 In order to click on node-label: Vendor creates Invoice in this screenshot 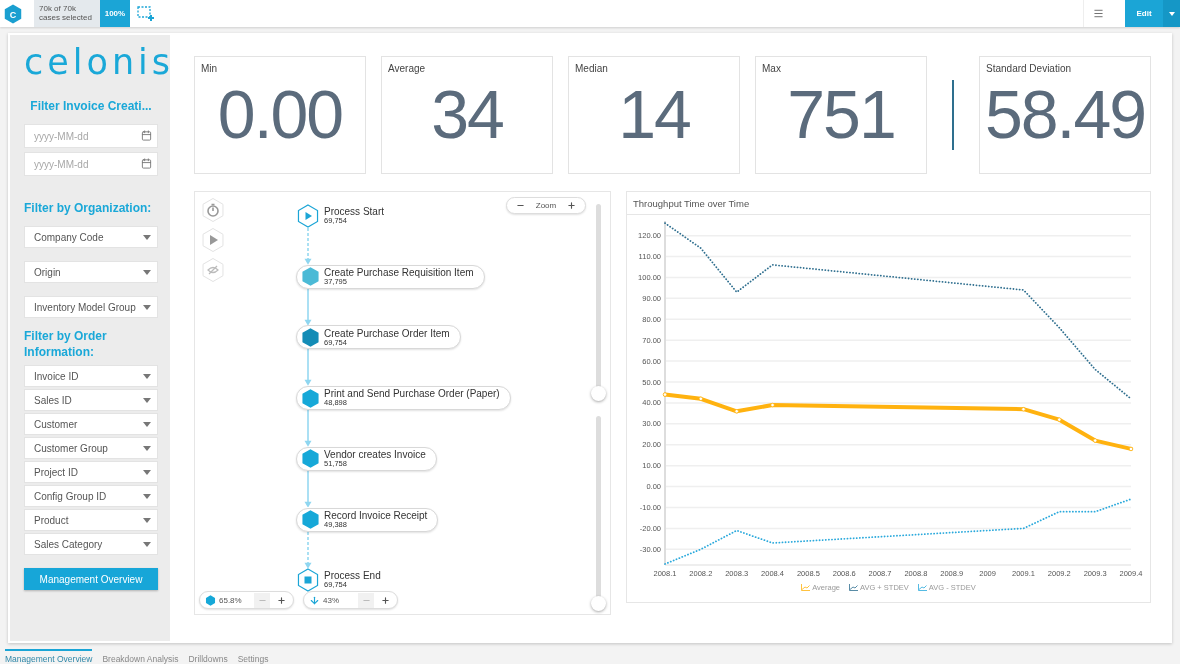, I will do `click(375, 455)`.